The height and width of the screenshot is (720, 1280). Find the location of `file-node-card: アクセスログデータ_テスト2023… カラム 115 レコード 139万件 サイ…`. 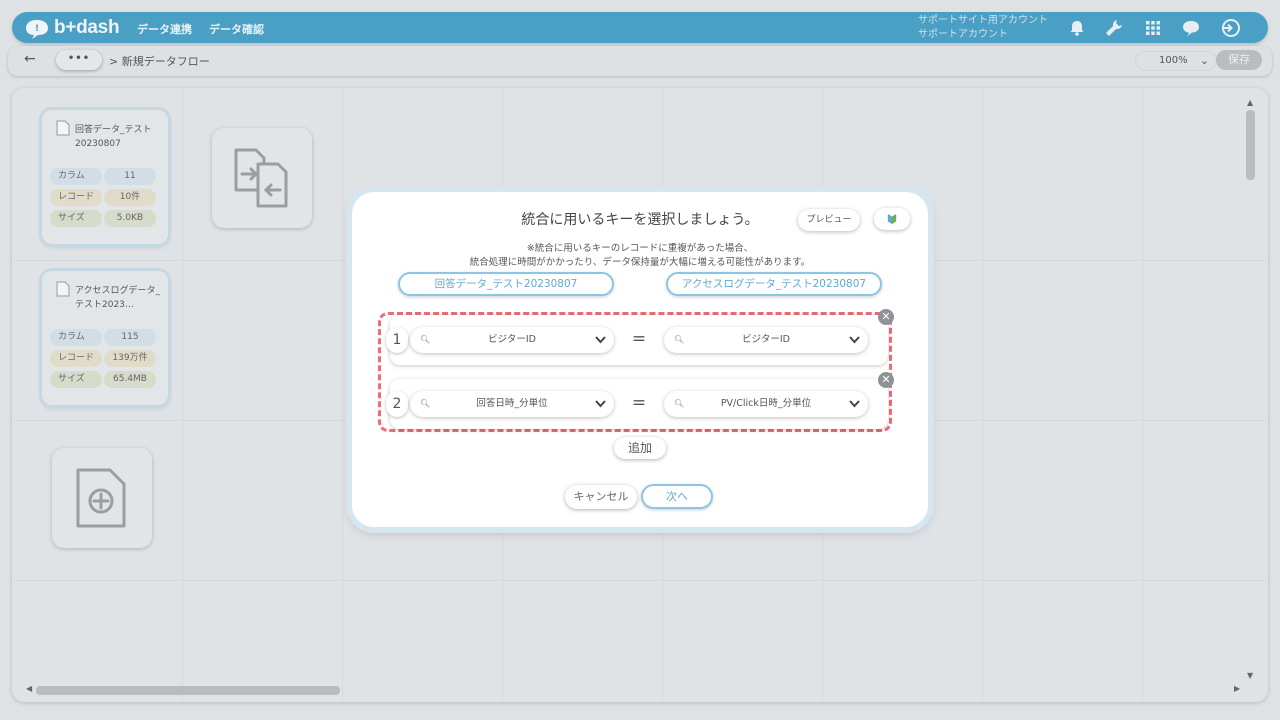

file-node-card: アクセスログデータ_テスト2023… カラム 115 レコード 139万件 サイ… is located at coordinates (105, 338).